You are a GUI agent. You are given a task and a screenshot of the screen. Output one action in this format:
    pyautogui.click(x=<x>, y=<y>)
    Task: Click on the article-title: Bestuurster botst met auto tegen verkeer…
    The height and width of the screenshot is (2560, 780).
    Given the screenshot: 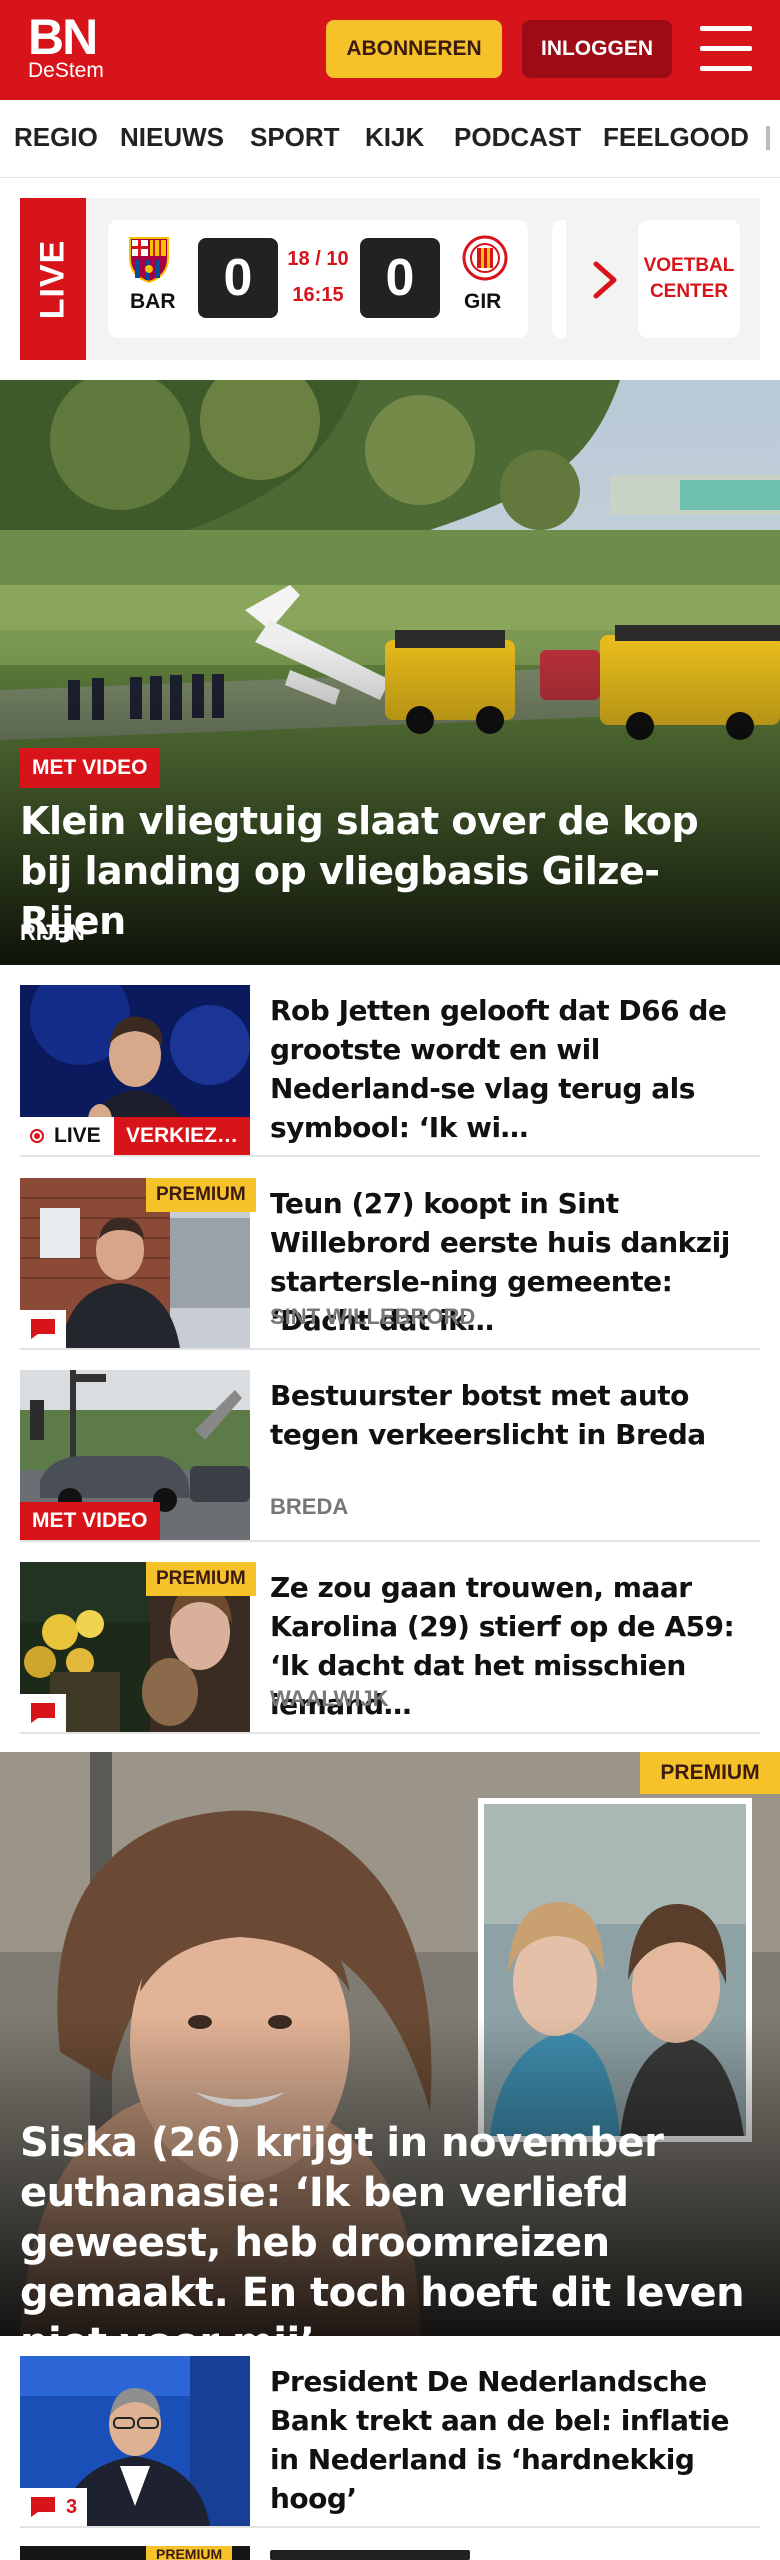 What is the action you would take?
    pyautogui.click(x=515, y=1415)
    